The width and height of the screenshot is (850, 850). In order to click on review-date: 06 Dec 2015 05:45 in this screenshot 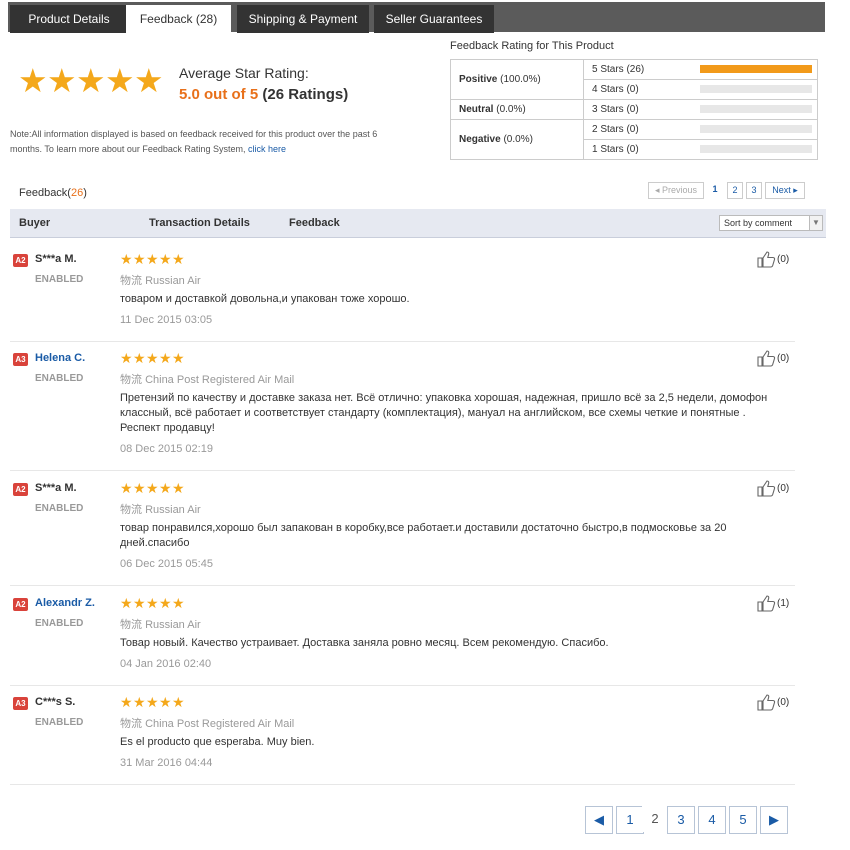, I will do `click(166, 564)`.